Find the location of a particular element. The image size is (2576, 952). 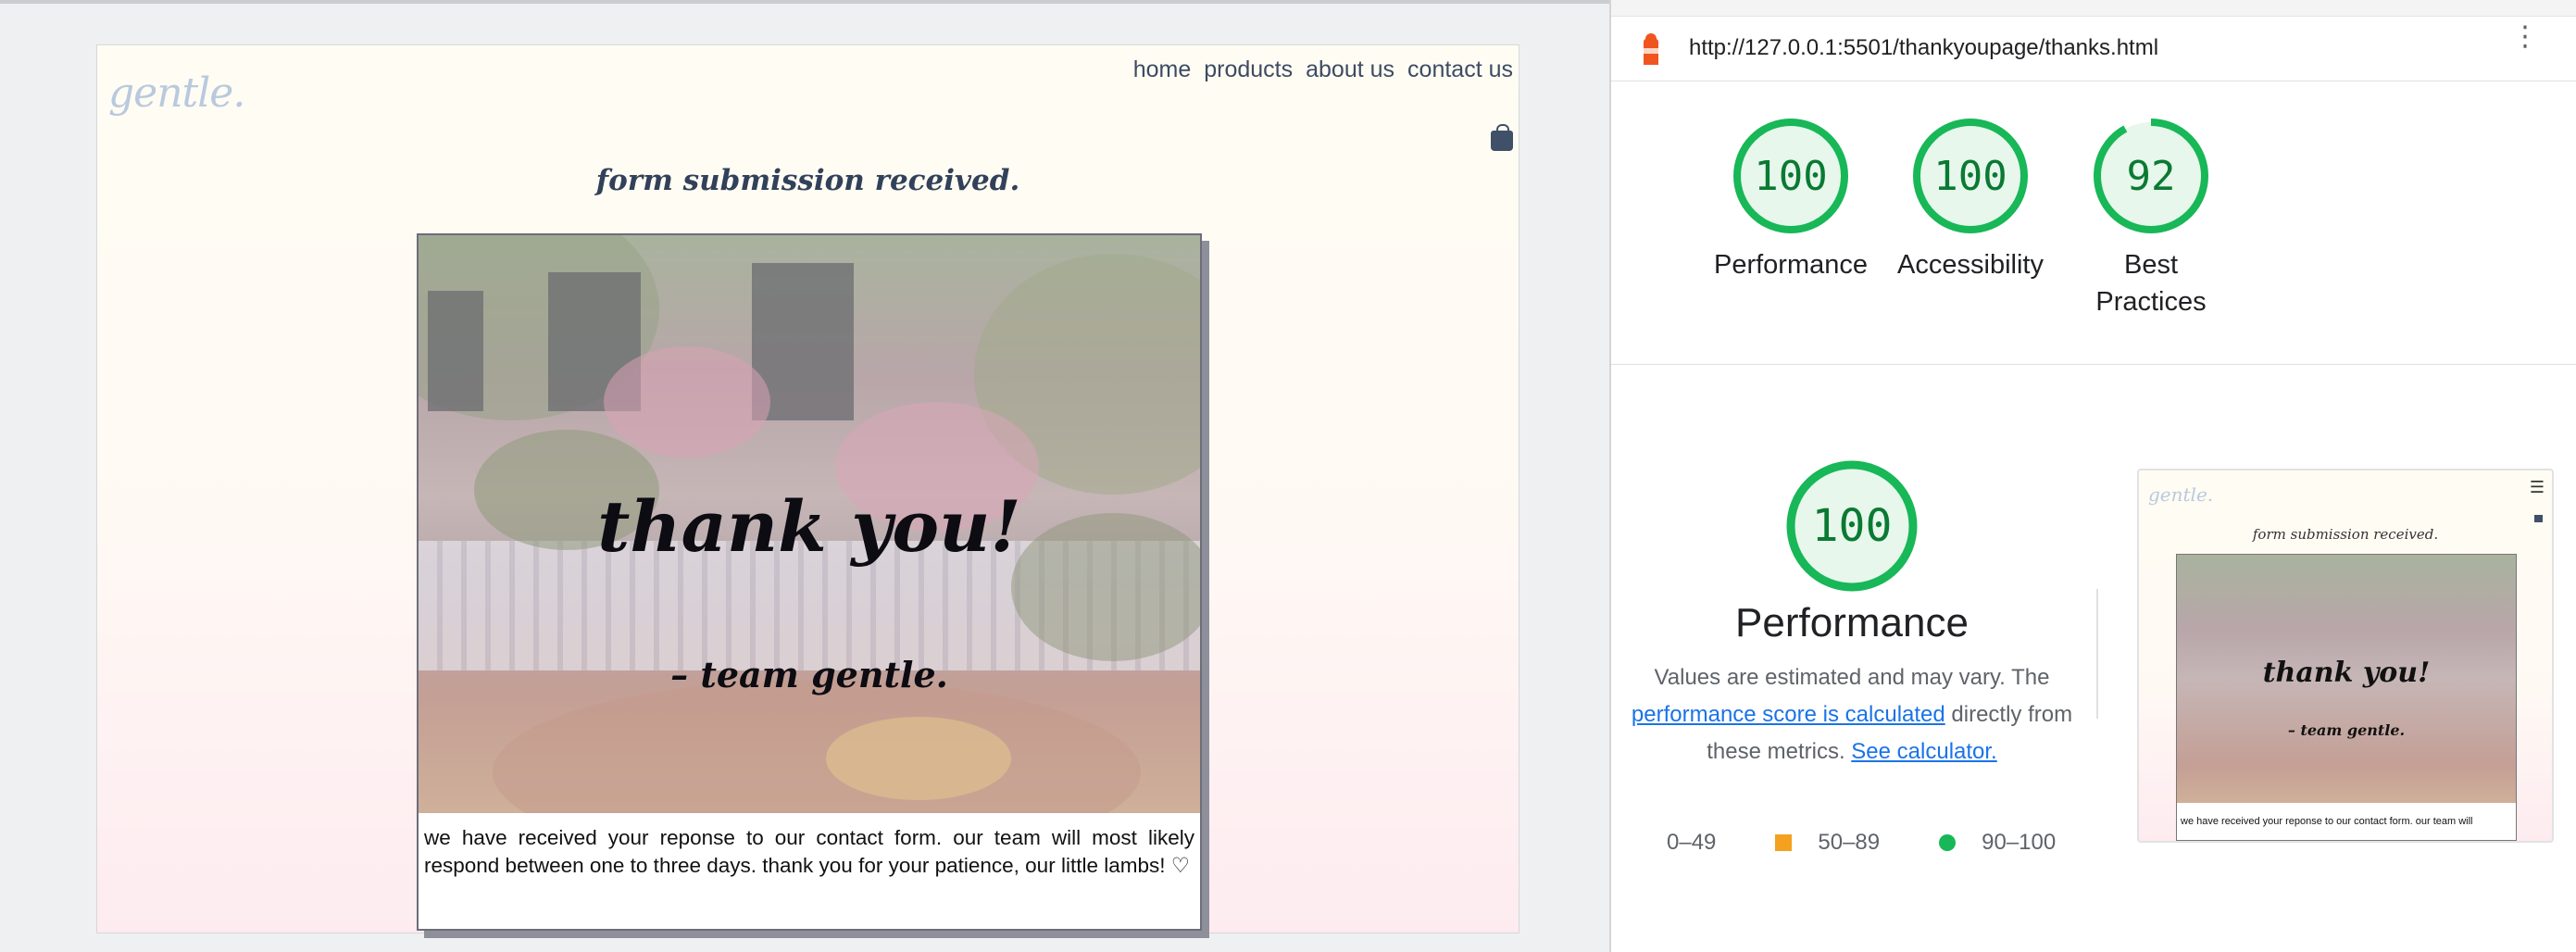

thank-you-title: thank you! is located at coordinates (809, 526).